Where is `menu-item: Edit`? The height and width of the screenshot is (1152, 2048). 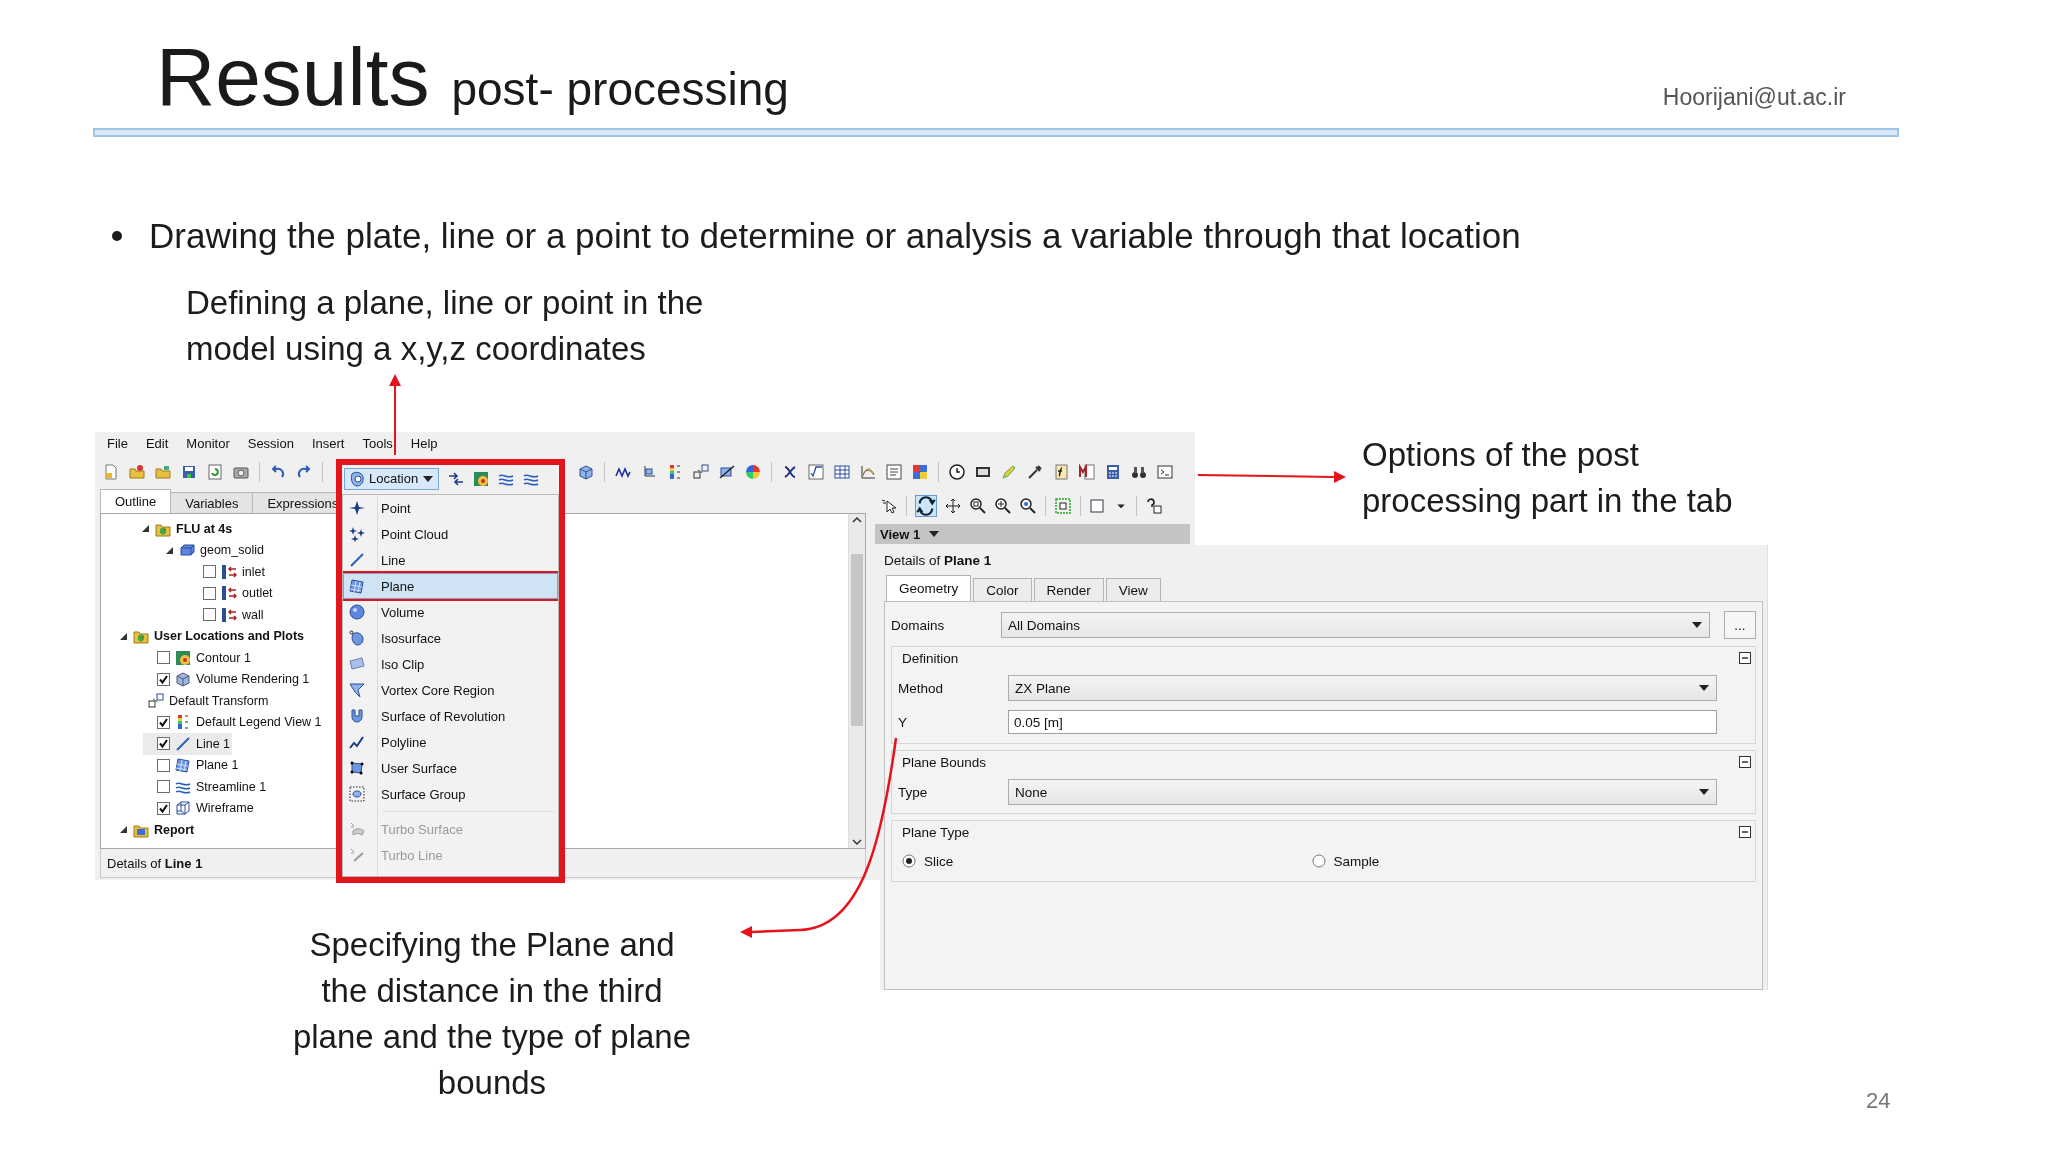
menu-item: Edit is located at coordinates (157, 444).